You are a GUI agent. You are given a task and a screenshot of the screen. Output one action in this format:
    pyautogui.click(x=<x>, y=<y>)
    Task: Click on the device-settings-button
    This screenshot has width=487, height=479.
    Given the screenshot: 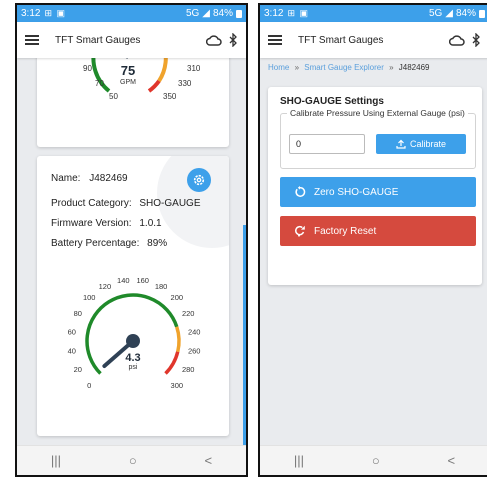 What is the action you would take?
    pyautogui.click(x=199, y=180)
    